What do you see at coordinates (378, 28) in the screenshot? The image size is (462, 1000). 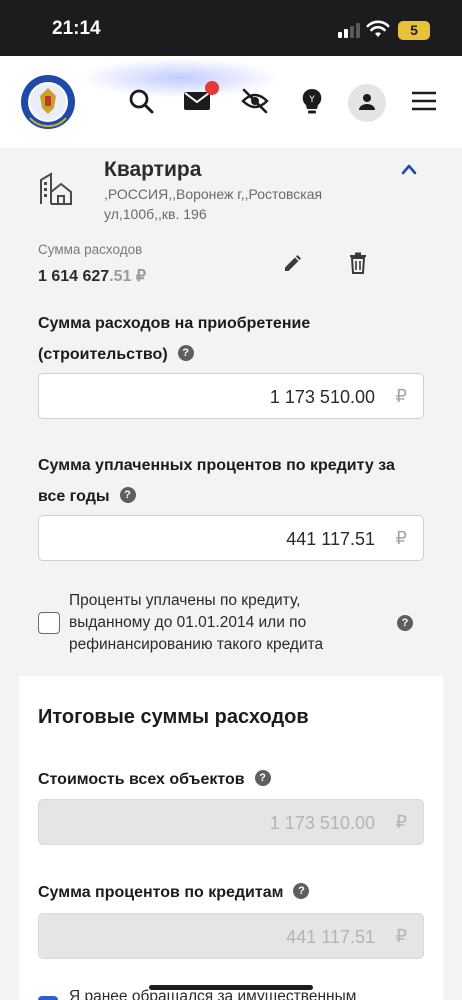 I see `wifi-icon` at bounding box center [378, 28].